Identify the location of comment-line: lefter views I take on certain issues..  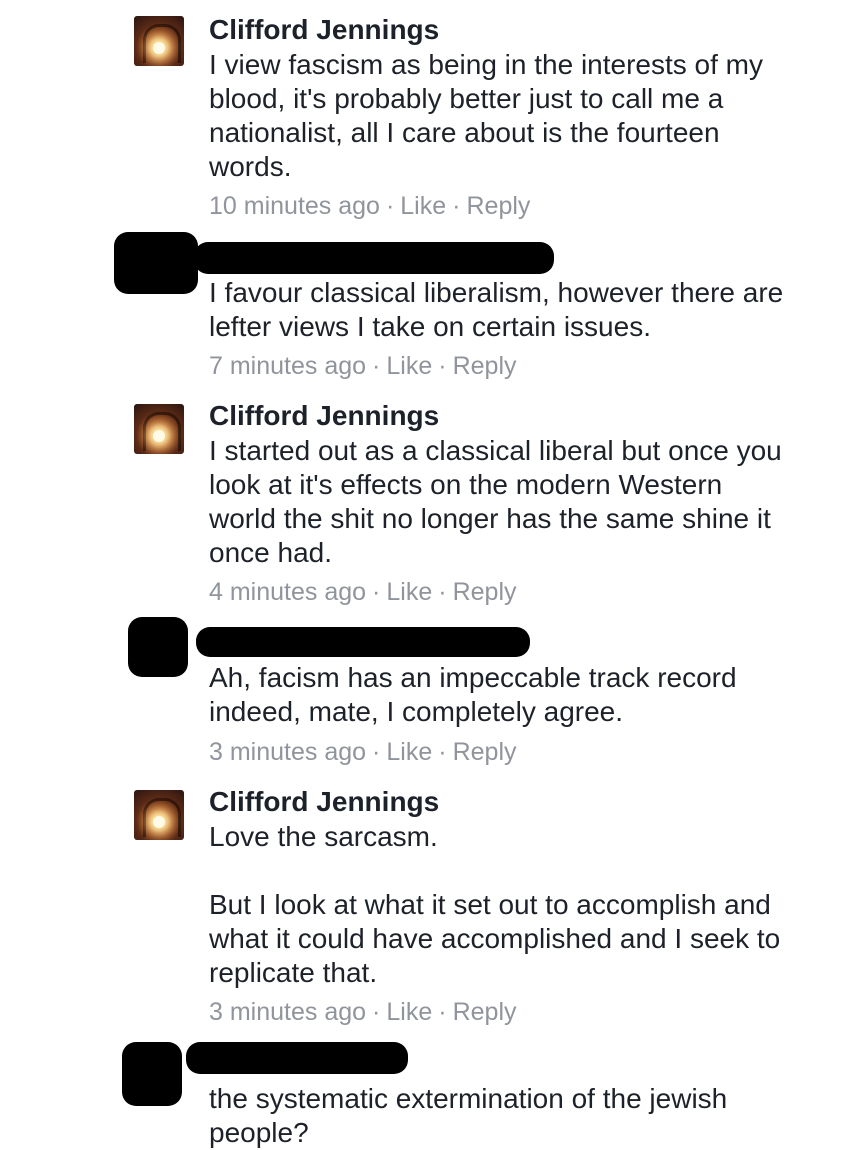
(430, 326).